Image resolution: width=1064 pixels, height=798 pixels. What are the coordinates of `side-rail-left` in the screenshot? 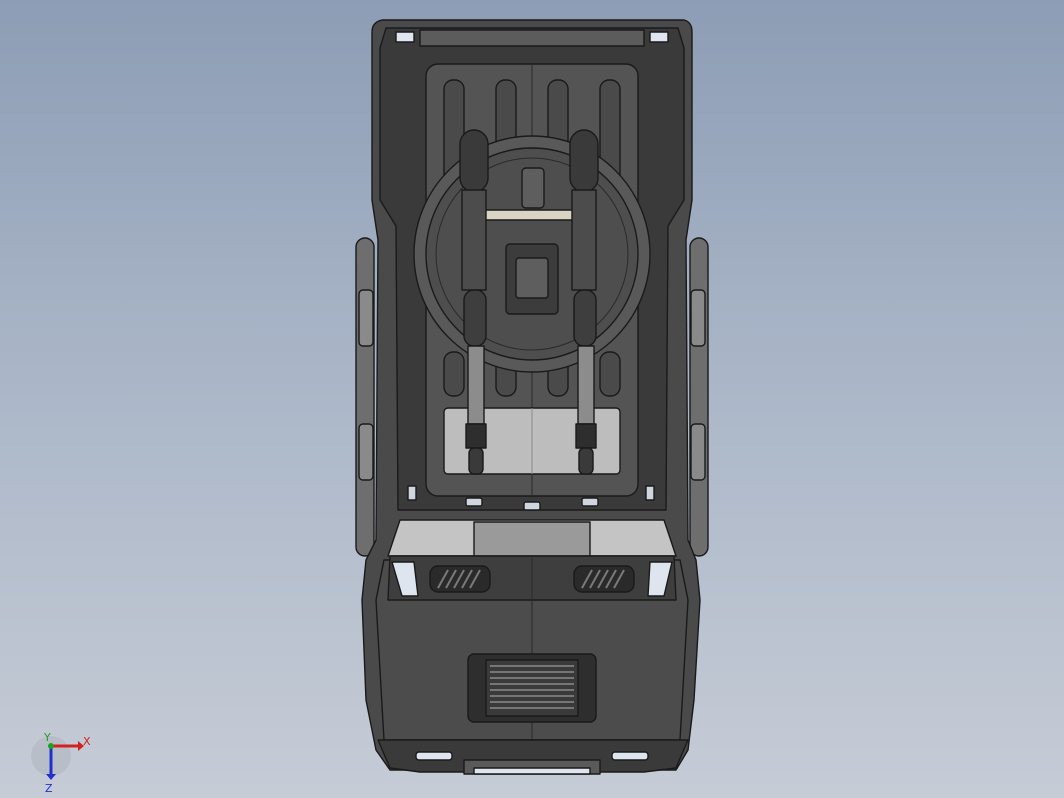 It's located at (365, 397).